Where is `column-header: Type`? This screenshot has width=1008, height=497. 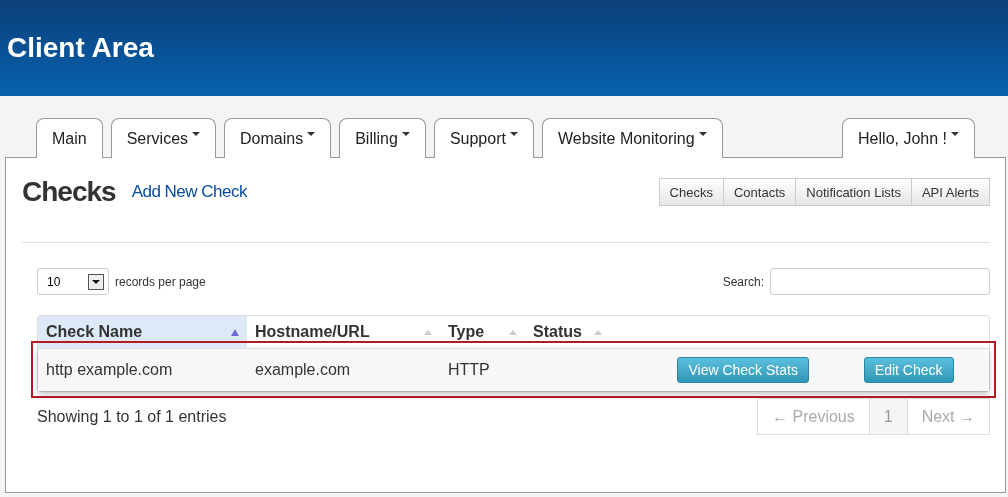 column-header: Type is located at coordinates (482, 332).